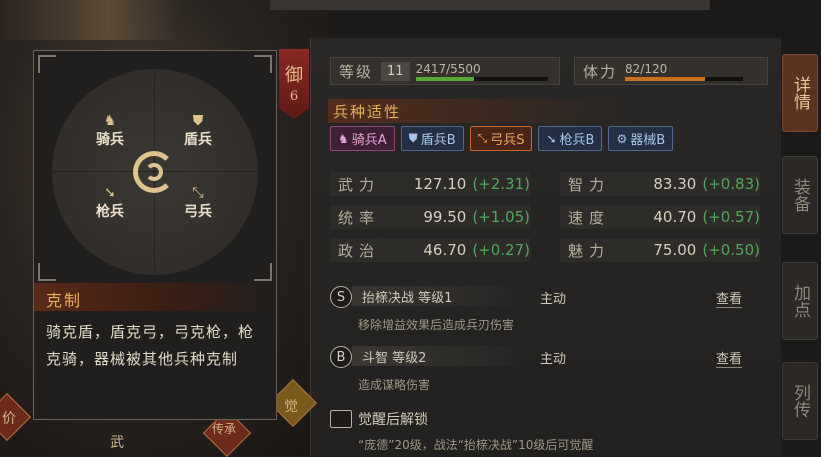  What do you see at coordinates (589, 250) in the screenshot?
I see `attribute-name: 魅力` at bounding box center [589, 250].